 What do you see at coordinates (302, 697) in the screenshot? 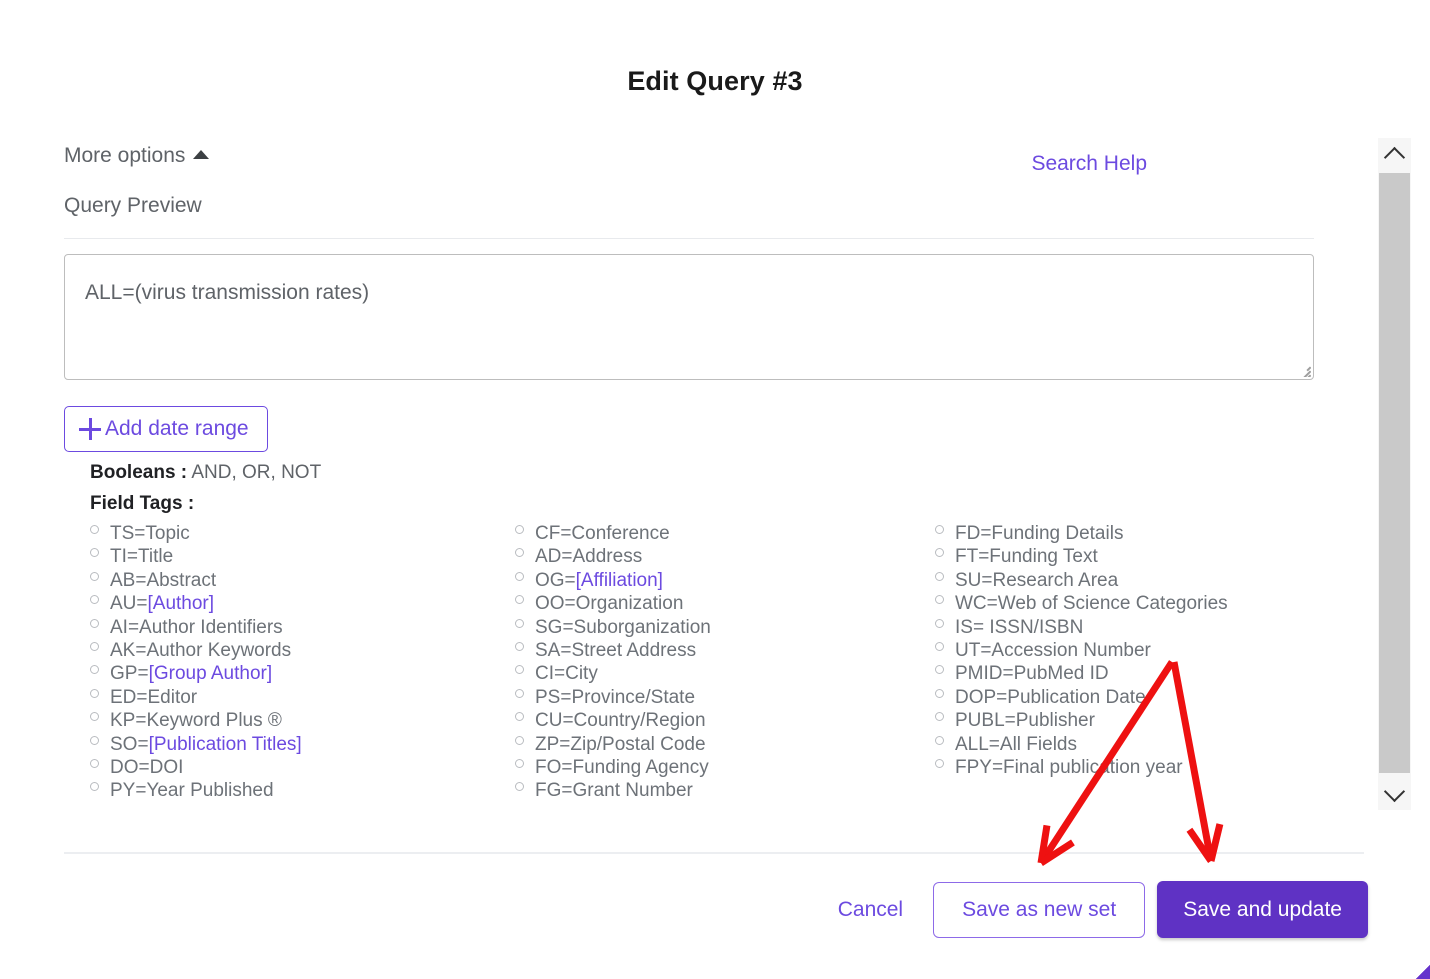
I see `field-tag-item: ED=Editor` at bounding box center [302, 697].